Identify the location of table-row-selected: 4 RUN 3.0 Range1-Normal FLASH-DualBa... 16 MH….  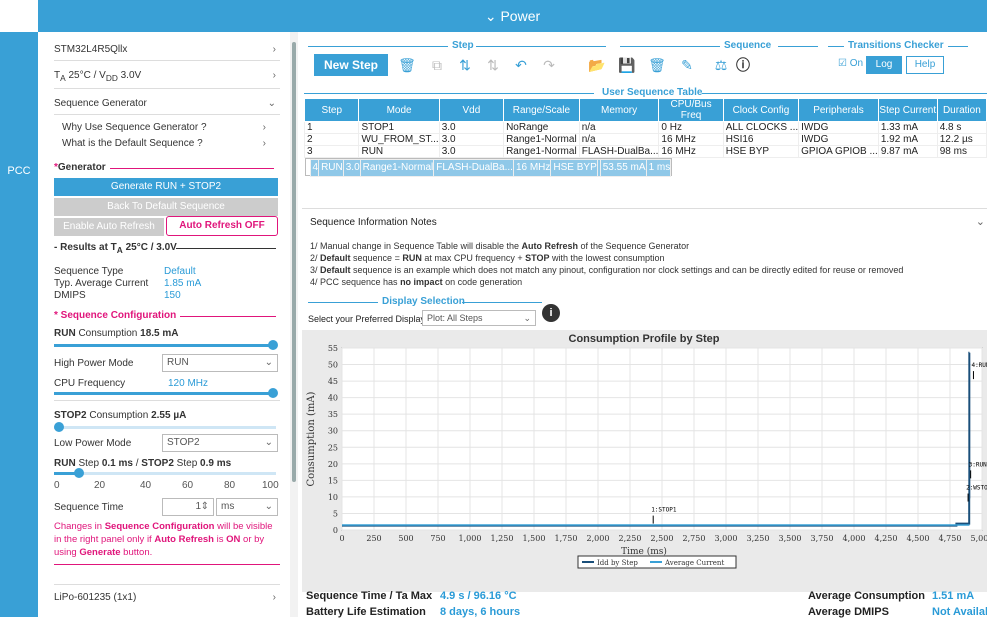
(488, 167).